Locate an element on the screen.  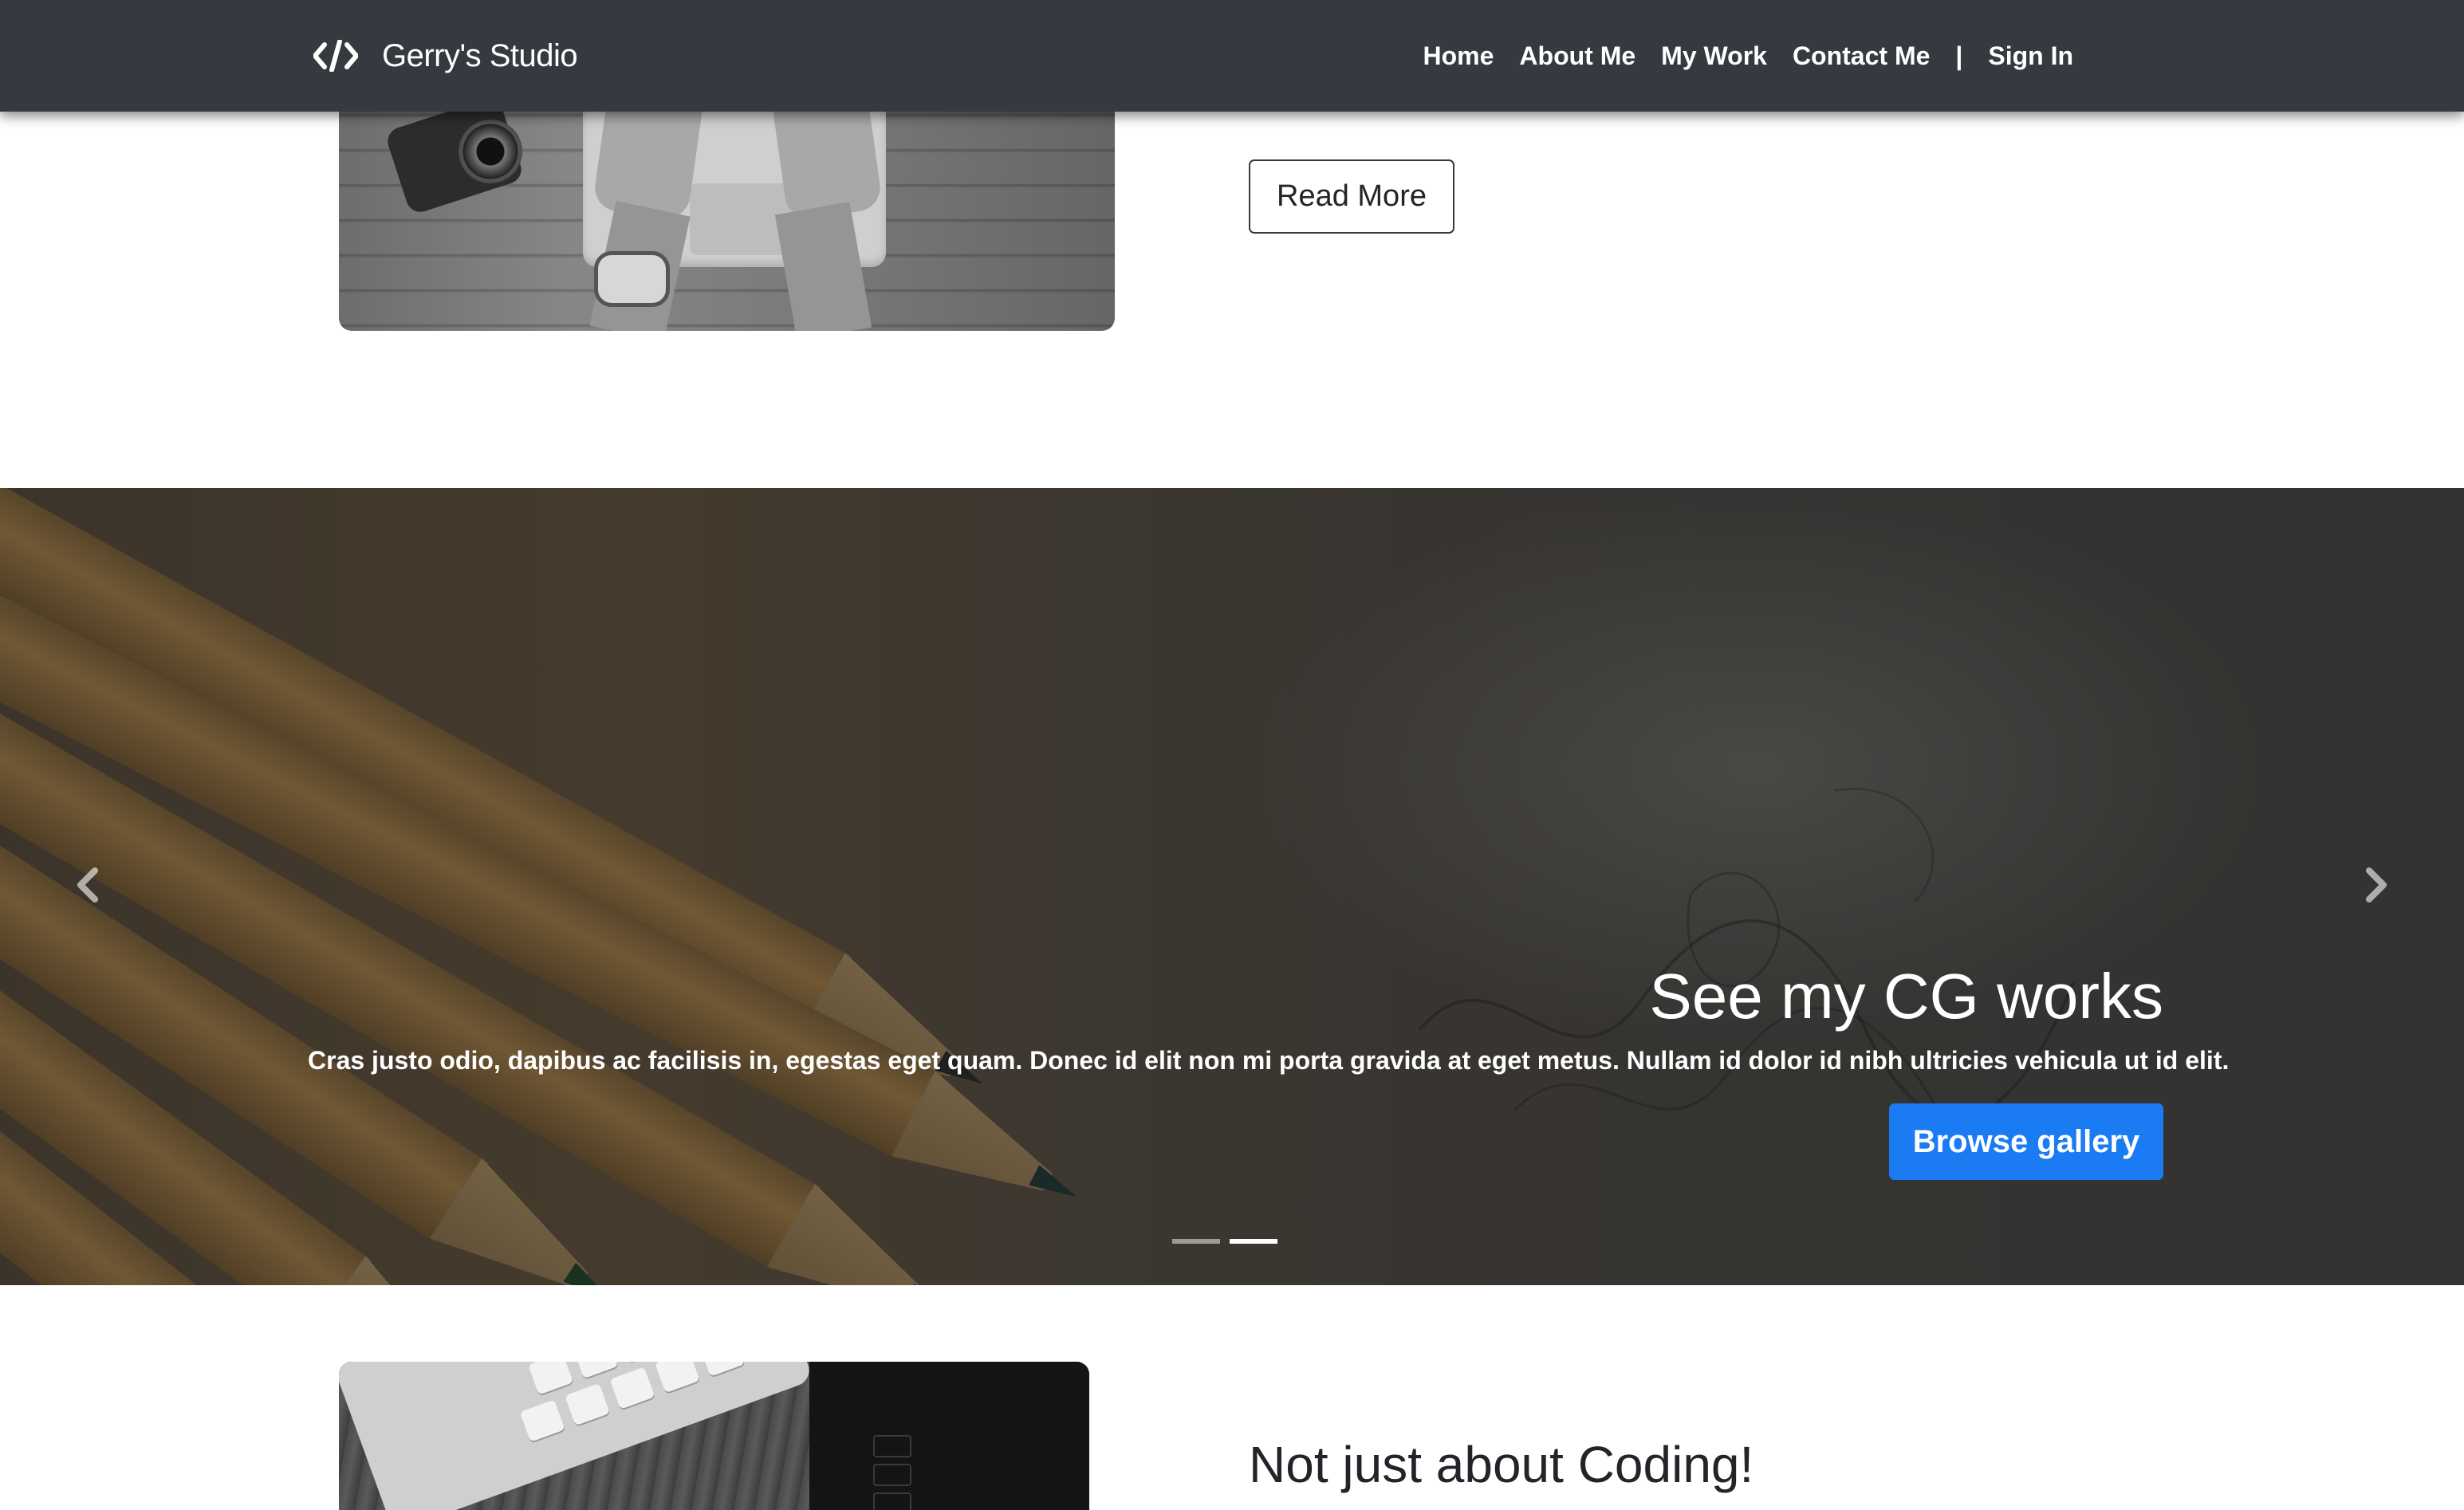
carousel-next-control is located at coordinates (2376, 887).